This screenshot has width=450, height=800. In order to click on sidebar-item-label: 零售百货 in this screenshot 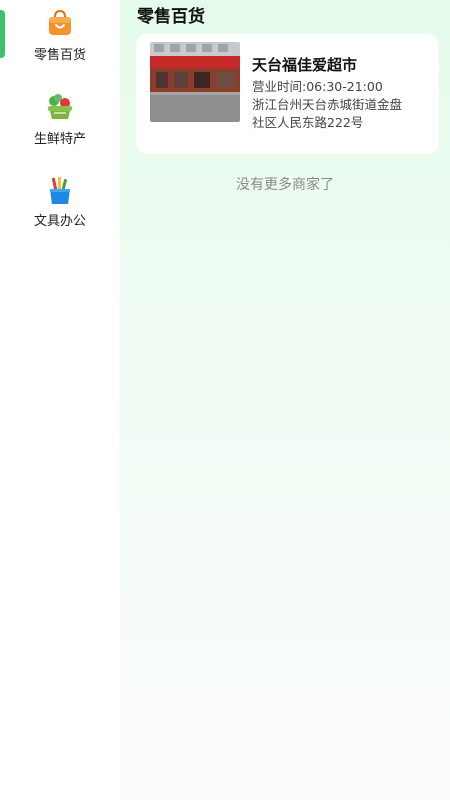, I will do `click(59, 55)`.